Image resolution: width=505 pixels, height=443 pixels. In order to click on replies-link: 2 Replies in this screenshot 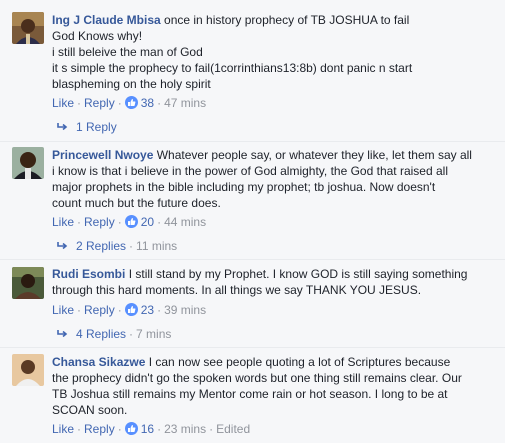, I will do `click(101, 246)`.